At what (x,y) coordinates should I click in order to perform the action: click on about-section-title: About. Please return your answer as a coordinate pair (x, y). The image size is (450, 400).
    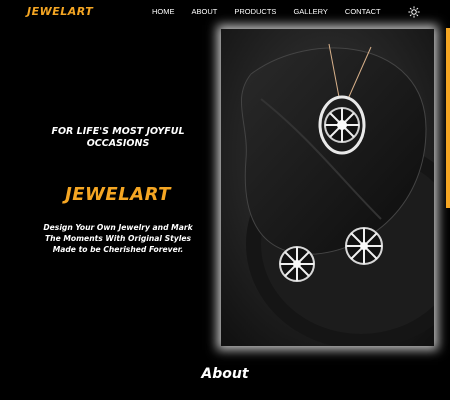
    Looking at the image, I should click on (225, 374).